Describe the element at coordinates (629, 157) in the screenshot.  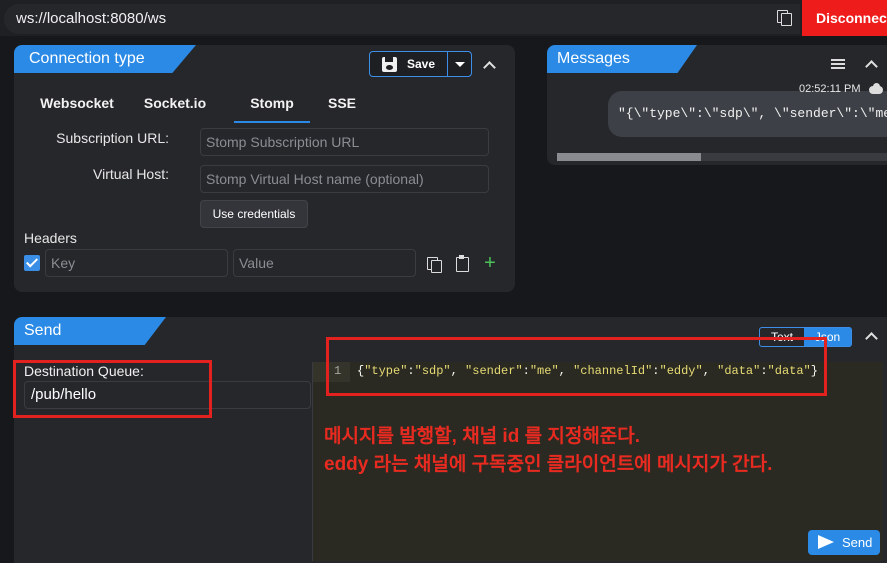
I see `messages-scrollbar-thumb` at that location.